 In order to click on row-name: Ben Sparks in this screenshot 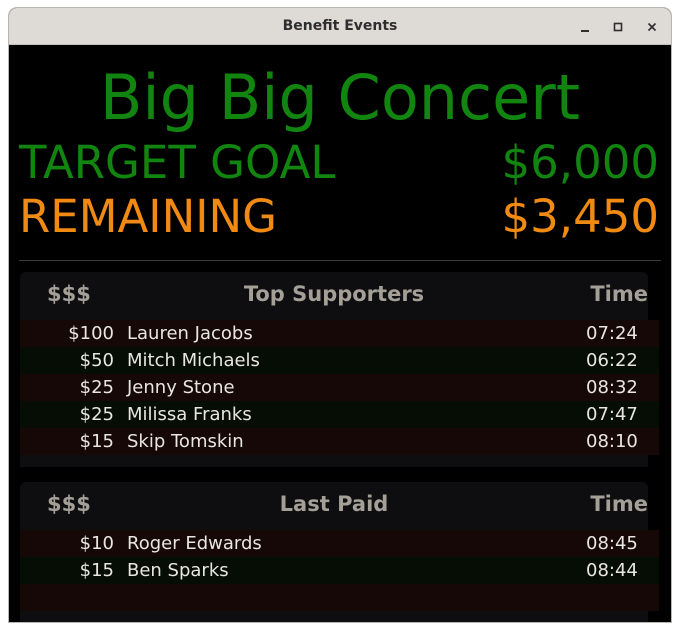, I will do `click(178, 570)`.